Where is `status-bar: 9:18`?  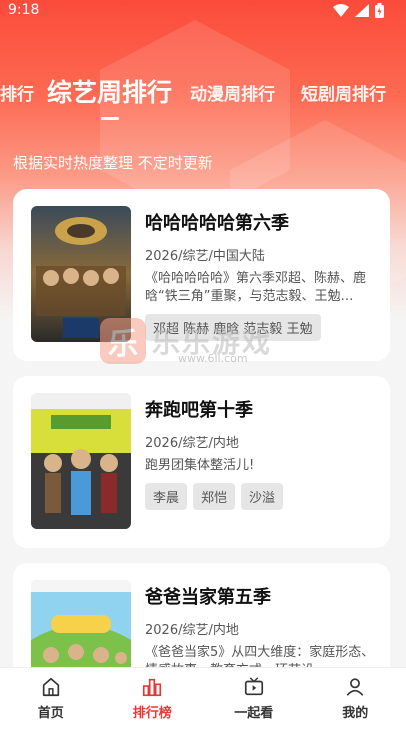 status-bar: 9:18 is located at coordinates (203, 10).